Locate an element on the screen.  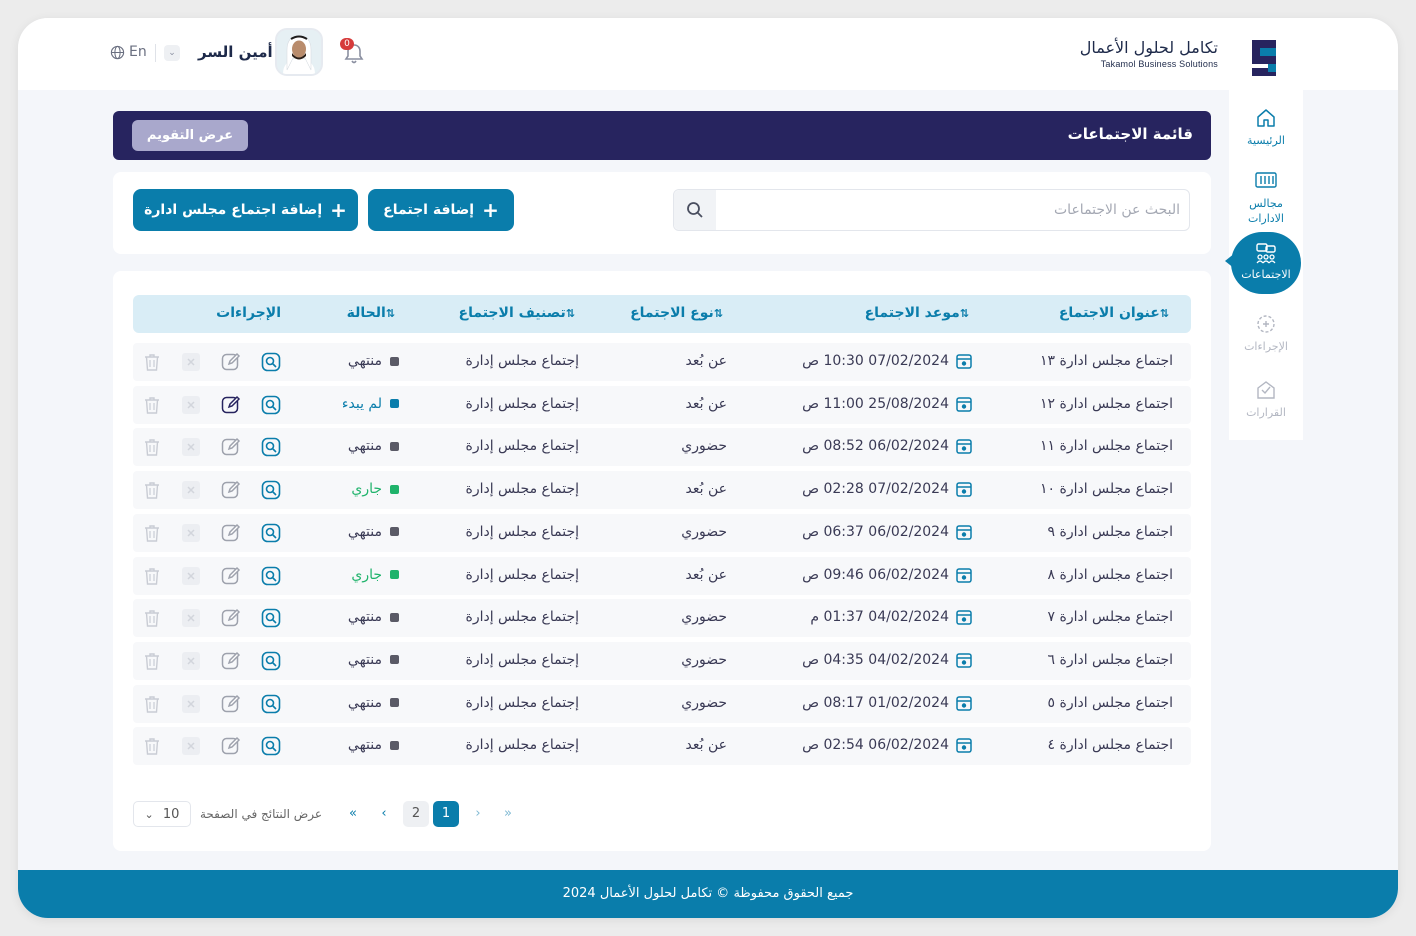
column-date: ⇅موعد الاجتماع is located at coordinates (919, 313).